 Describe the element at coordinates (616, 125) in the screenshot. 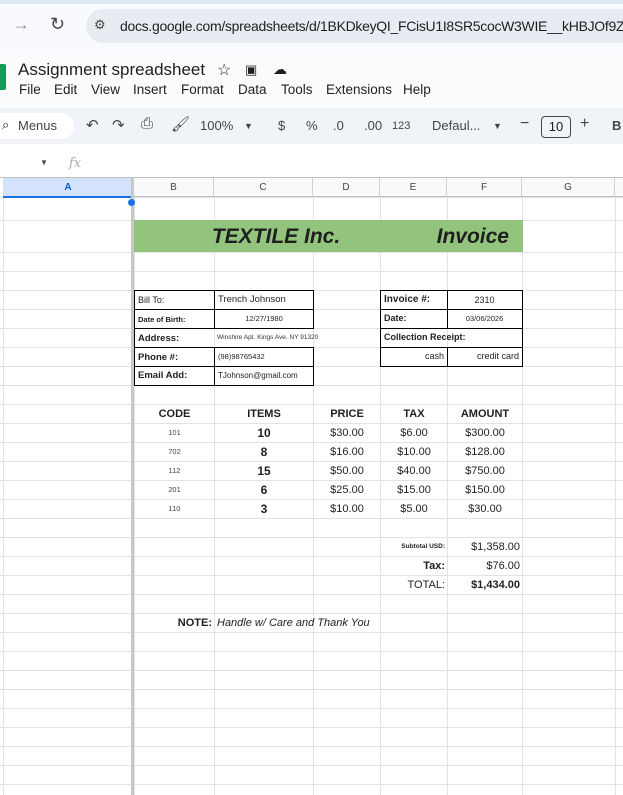

I see `bold-button: B` at that location.